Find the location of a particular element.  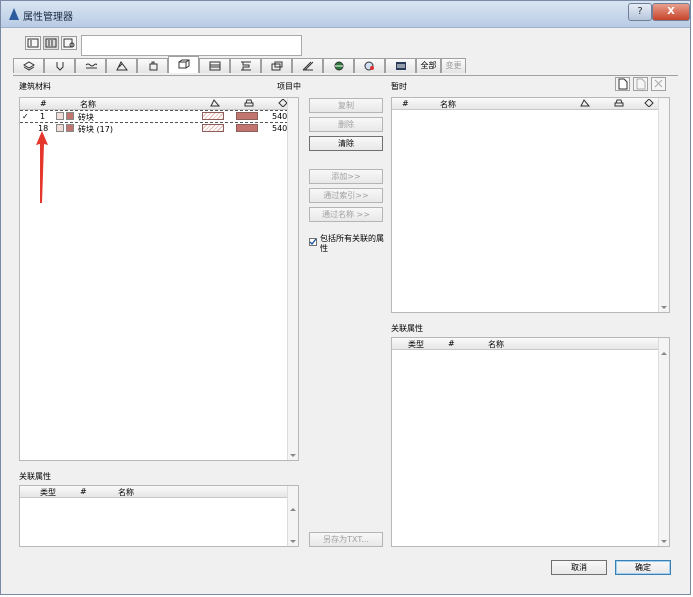

open-file-icon is located at coordinates (640, 84).